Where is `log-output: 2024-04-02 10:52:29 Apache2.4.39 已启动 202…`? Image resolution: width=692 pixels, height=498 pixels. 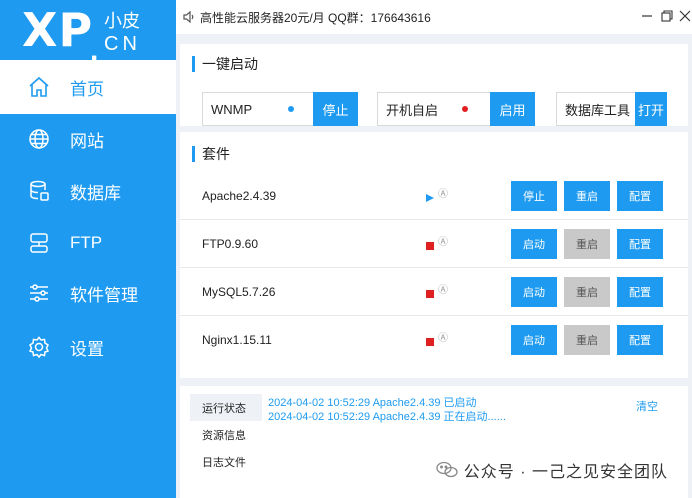
log-output: 2024-04-02 10:52:29 Apache2.4.39 已启动 202… is located at coordinates (387, 410).